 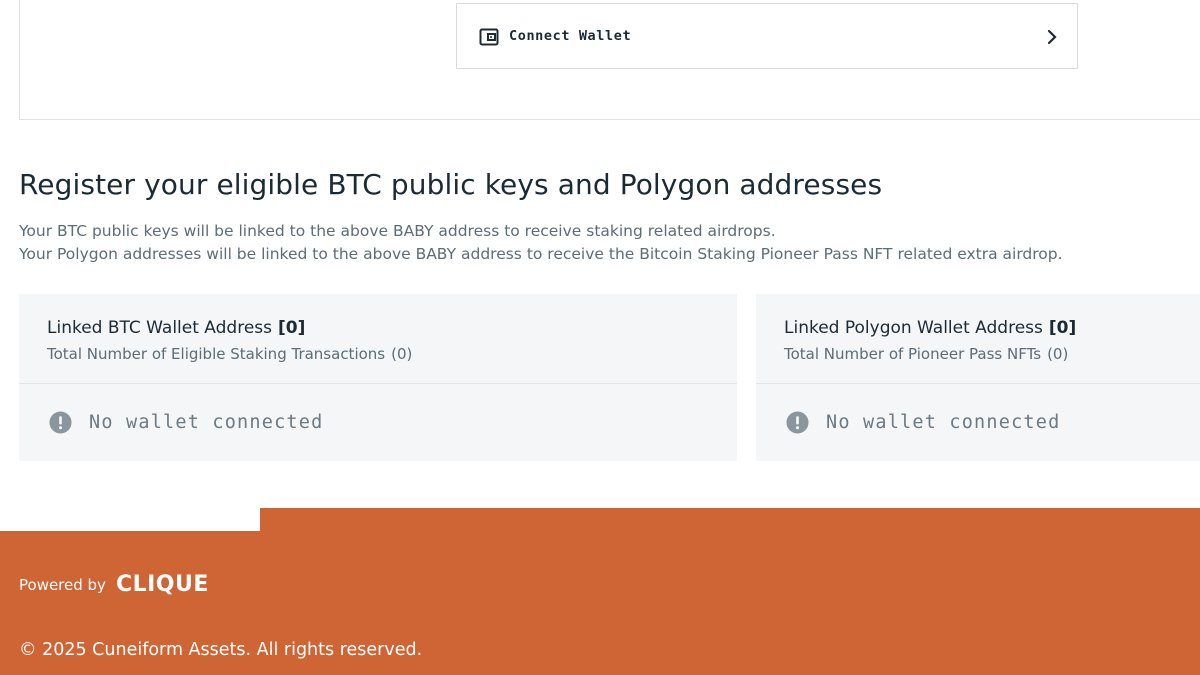 I want to click on clique-logo: CLIQUE, so click(x=162, y=584).